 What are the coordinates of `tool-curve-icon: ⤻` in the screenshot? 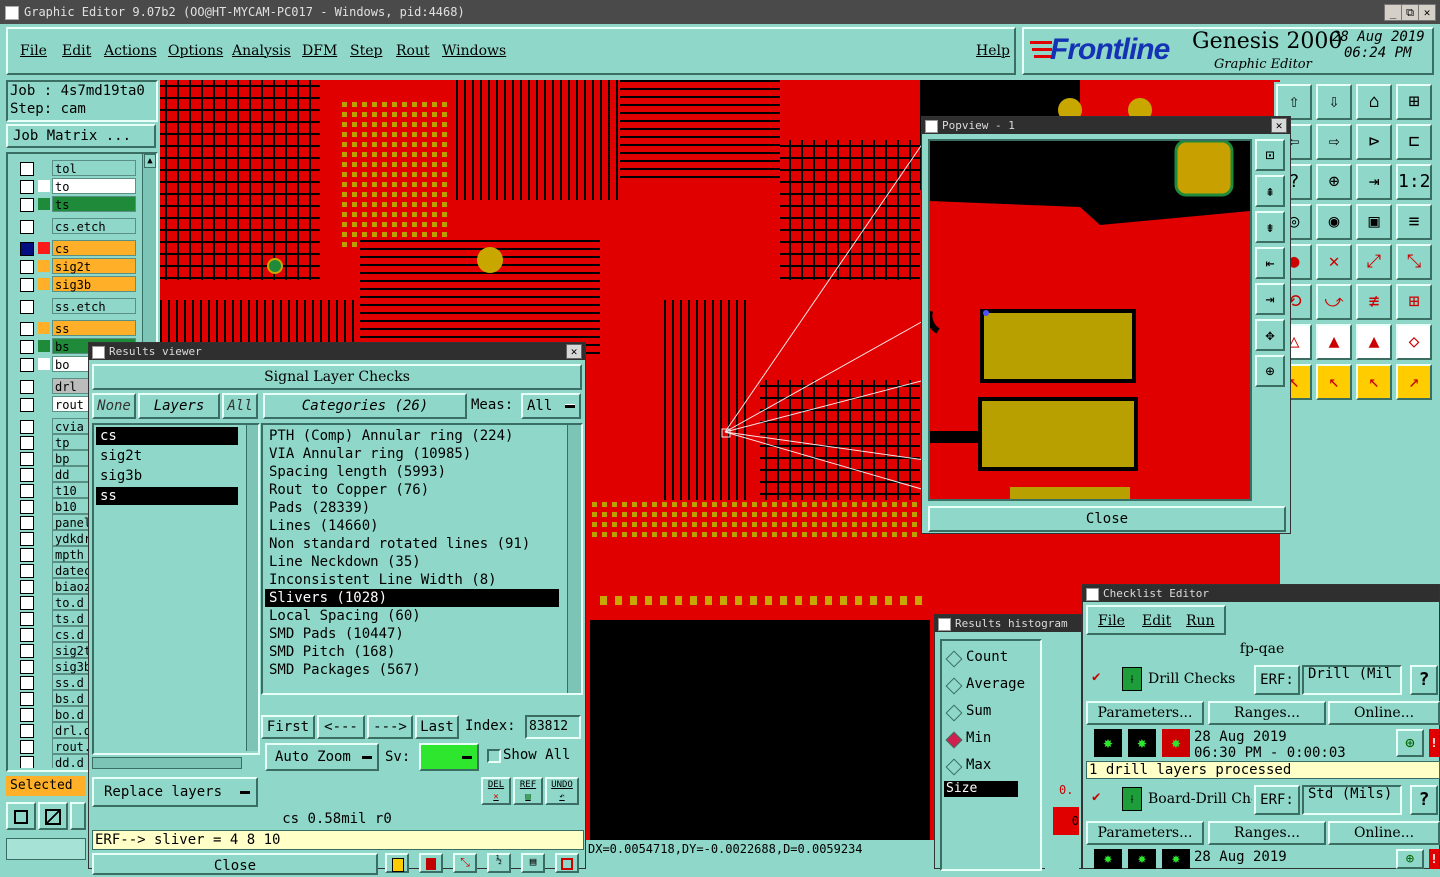 It's located at (1334, 302).